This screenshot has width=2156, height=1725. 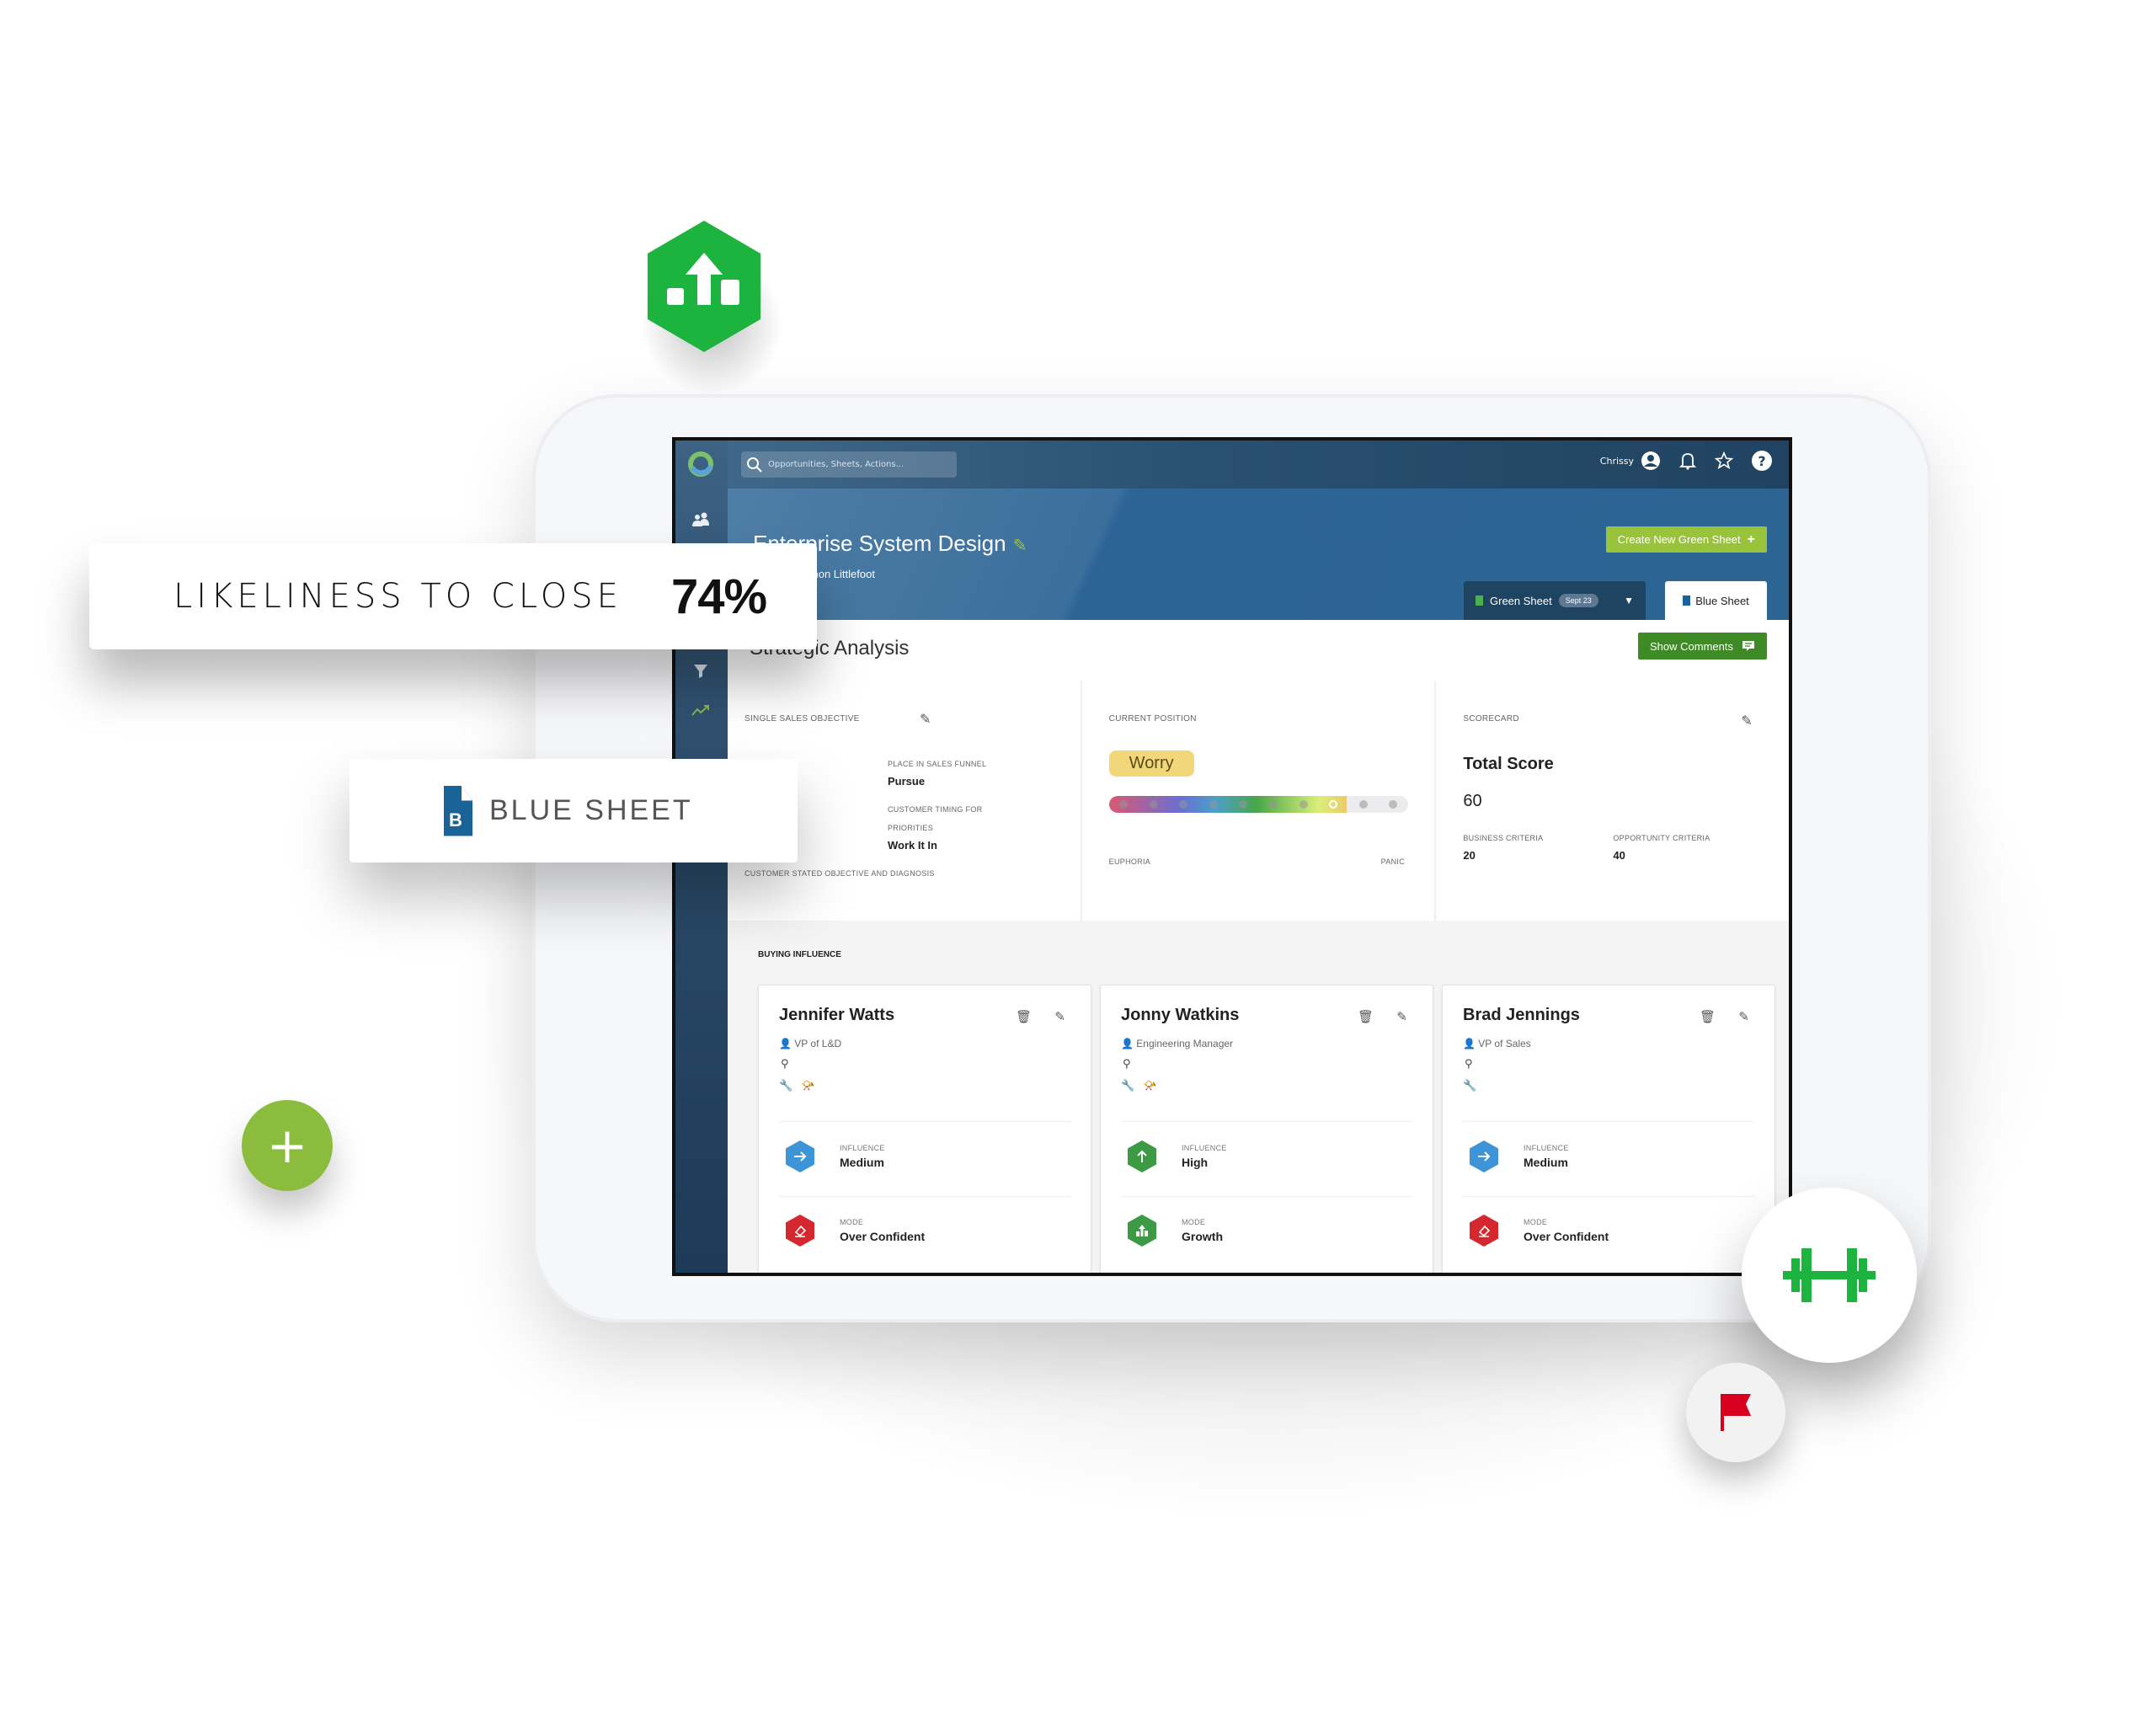 I want to click on position-marker-current, so click(x=1333, y=804).